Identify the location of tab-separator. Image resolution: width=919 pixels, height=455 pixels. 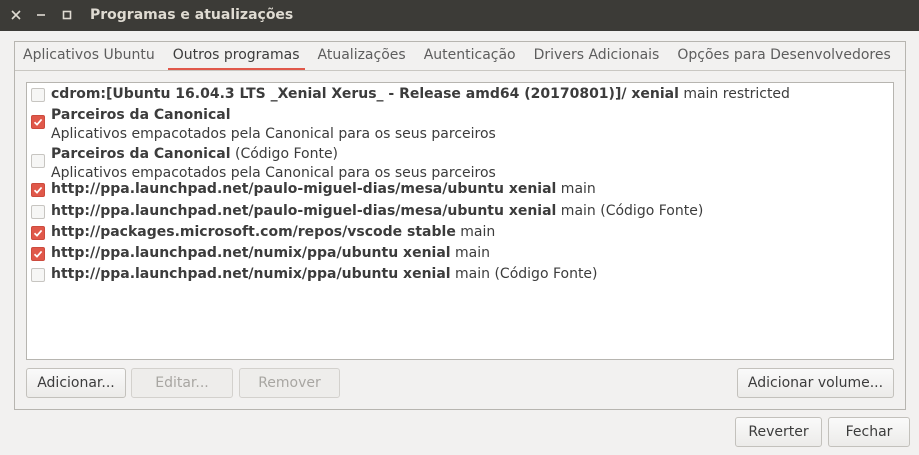
(460, 70).